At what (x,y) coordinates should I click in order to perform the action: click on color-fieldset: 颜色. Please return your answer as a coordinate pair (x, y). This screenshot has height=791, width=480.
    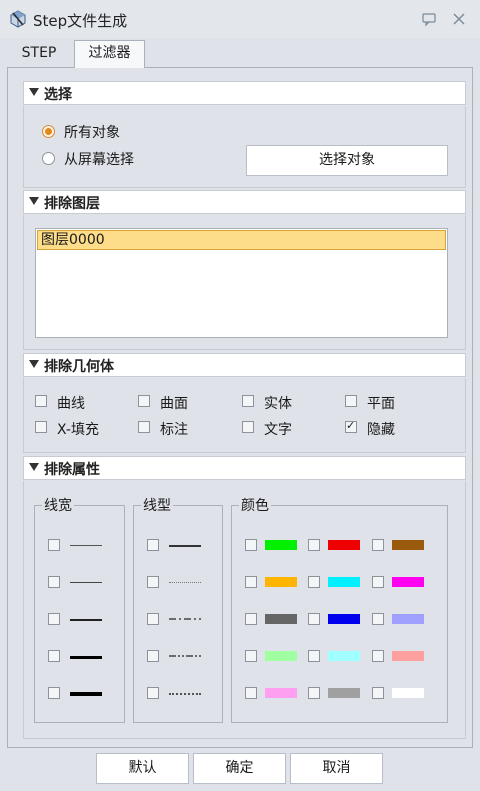
    Looking at the image, I should click on (339, 609).